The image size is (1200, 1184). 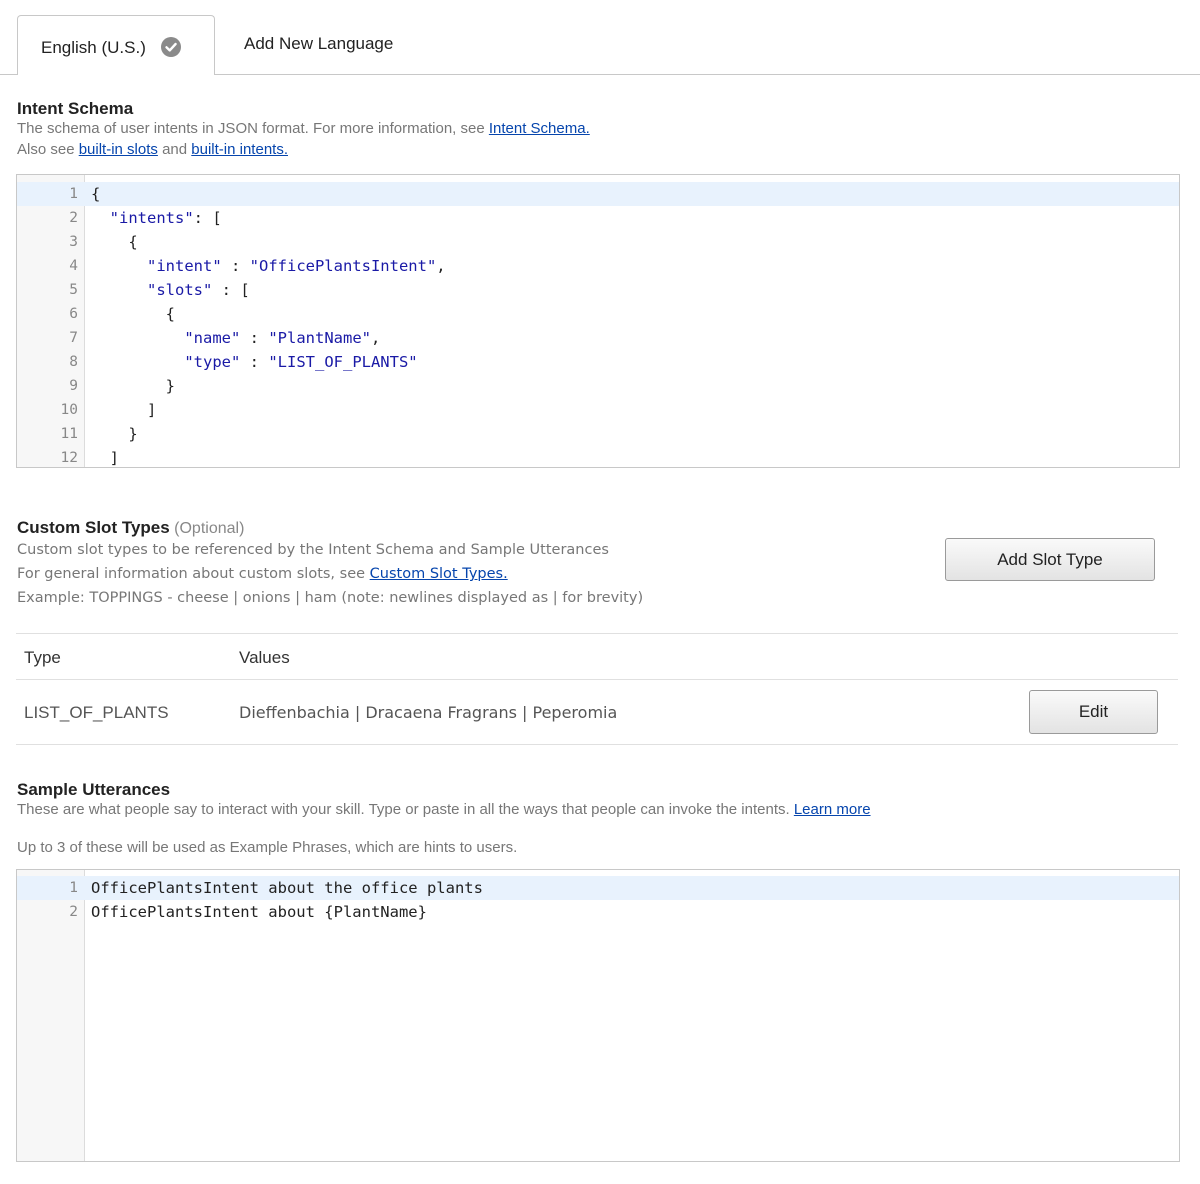 What do you see at coordinates (598, 314) in the screenshot?
I see `code-line: 6 {` at bounding box center [598, 314].